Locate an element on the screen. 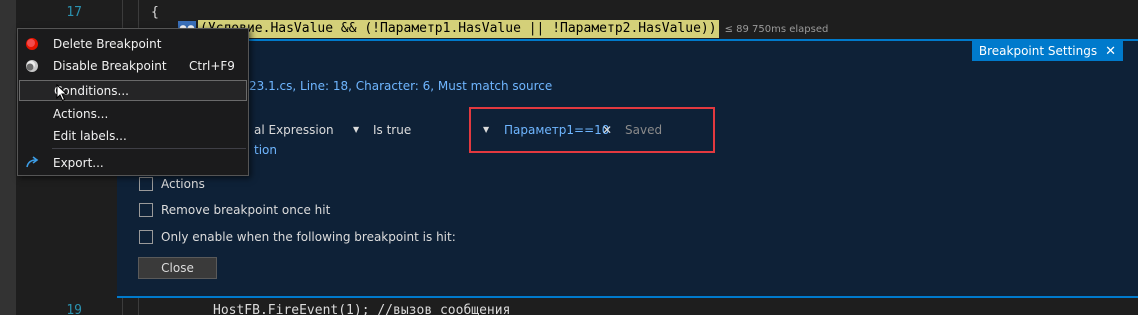  clear-condition-icon: ✕ is located at coordinates (607, 130).